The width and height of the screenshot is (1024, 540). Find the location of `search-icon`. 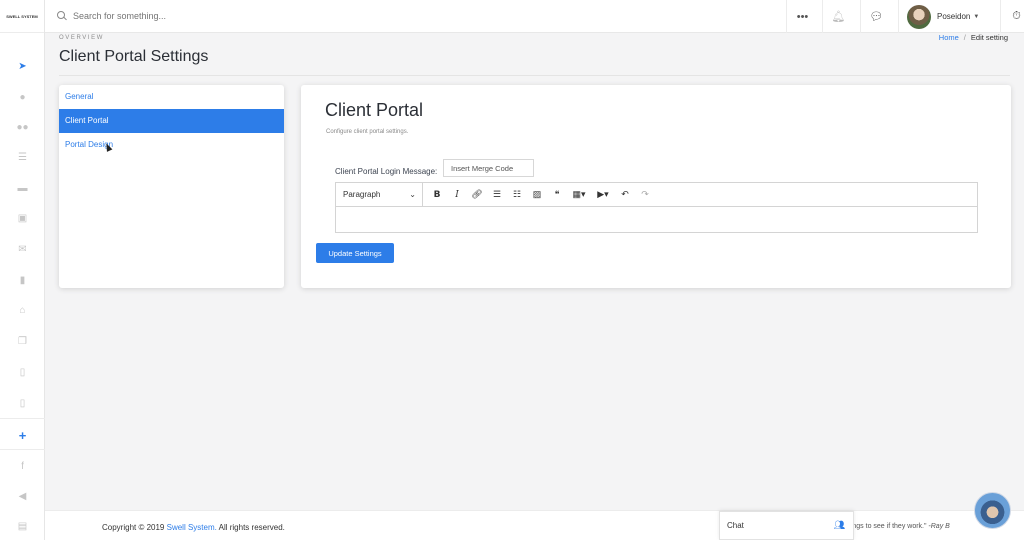

search-icon is located at coordinates (62, 16).